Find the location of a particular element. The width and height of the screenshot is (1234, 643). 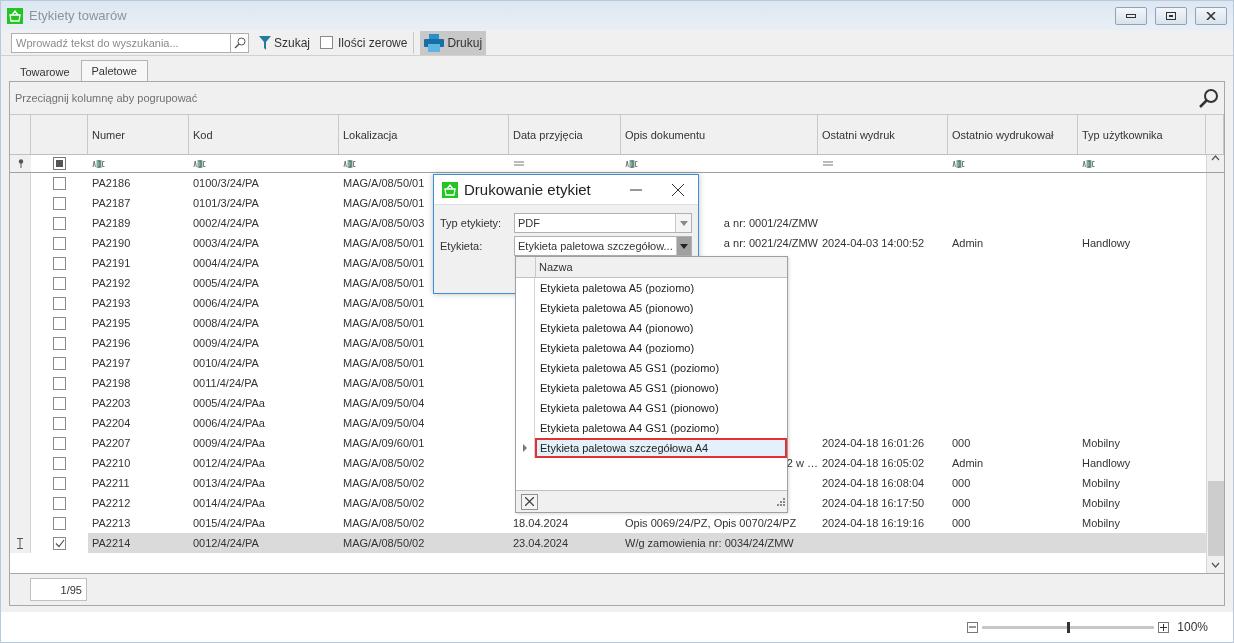

caret-icon is located at coordinates (683, 223).